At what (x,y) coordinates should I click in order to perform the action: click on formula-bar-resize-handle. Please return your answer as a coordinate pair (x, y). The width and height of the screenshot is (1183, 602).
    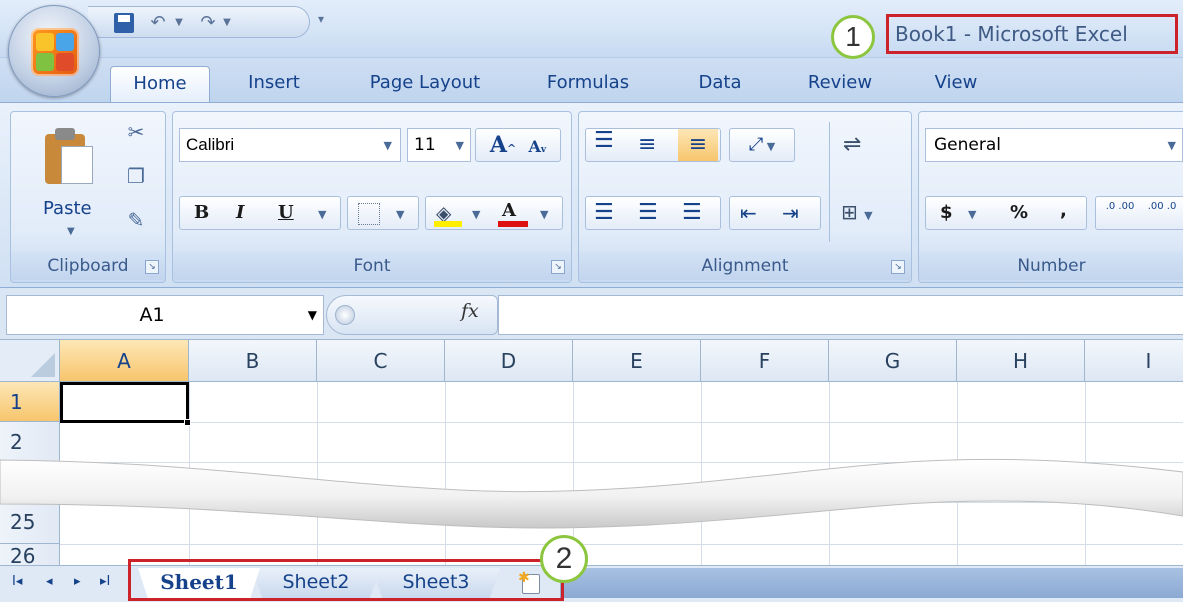
    Looking at the image, I should click on (345, 315).